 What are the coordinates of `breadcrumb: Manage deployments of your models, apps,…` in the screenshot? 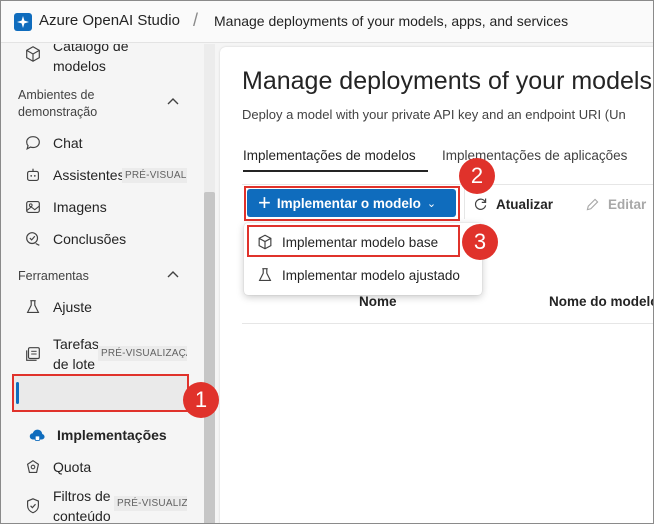 It's located at (391, 21).